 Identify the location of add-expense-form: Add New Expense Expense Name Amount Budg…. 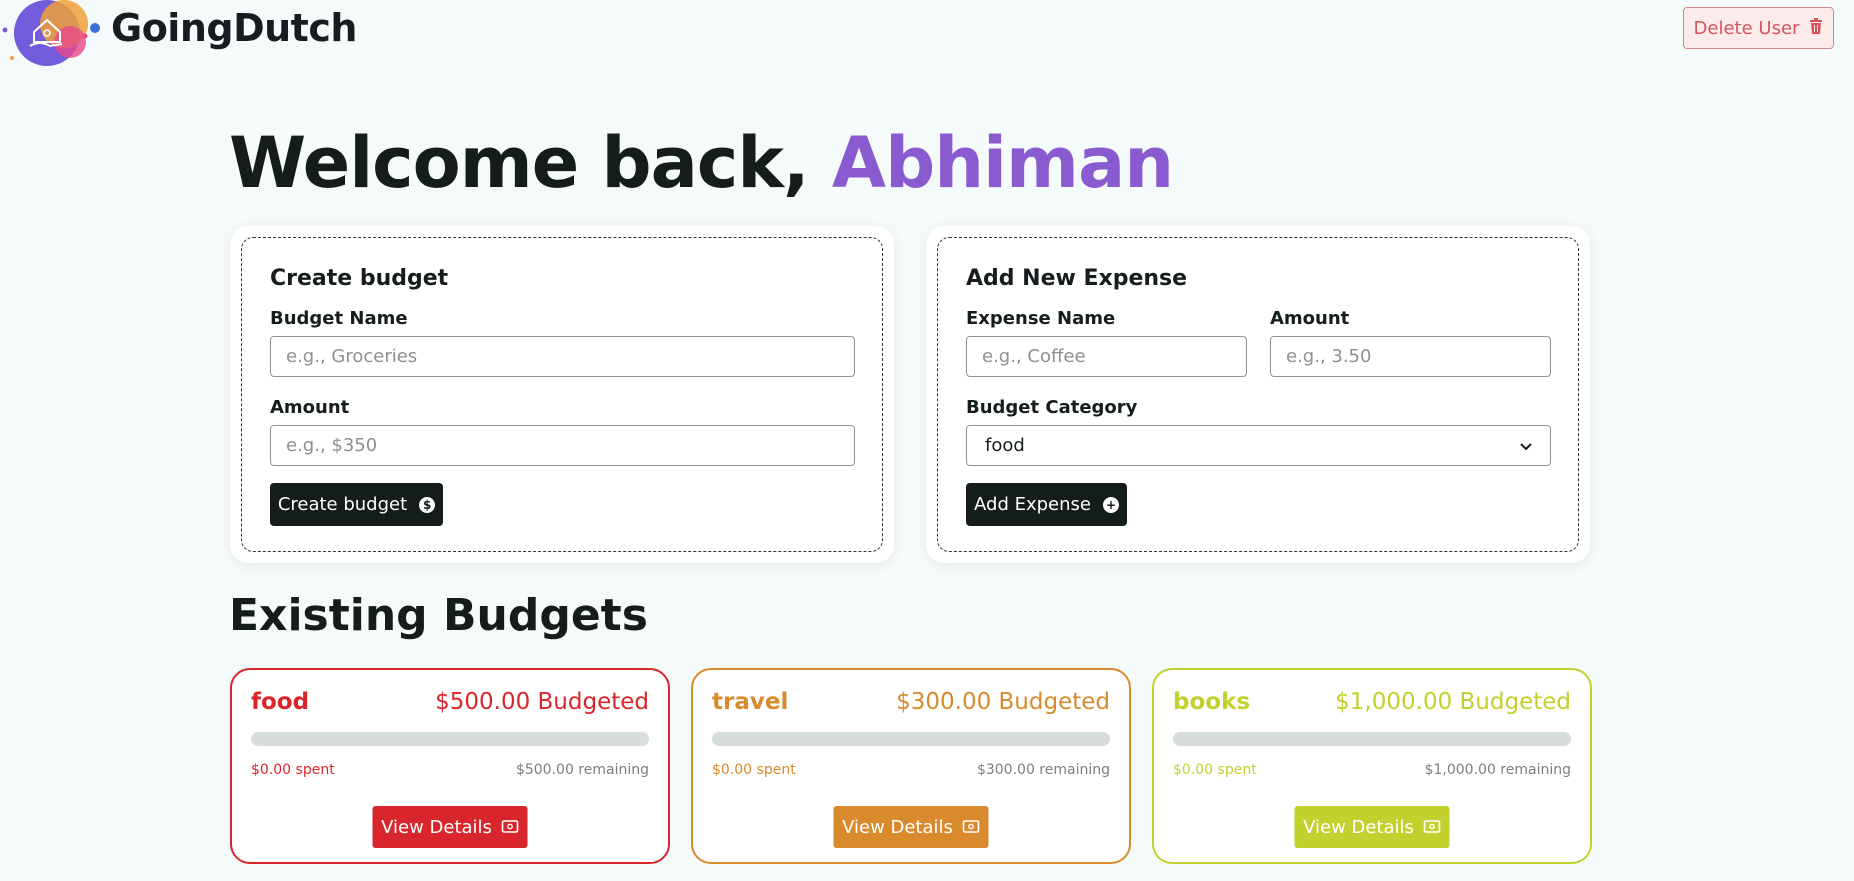
(1258, 394).